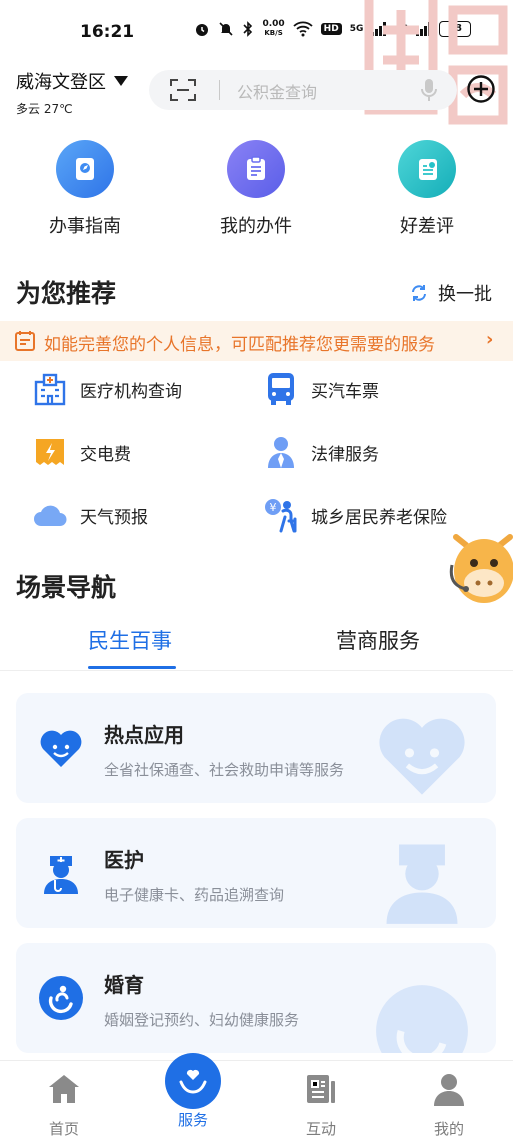 Image resolution: width=513 pixels, height=1140 pixels. I want to click on hd-icon: HD, so click(331, 29).